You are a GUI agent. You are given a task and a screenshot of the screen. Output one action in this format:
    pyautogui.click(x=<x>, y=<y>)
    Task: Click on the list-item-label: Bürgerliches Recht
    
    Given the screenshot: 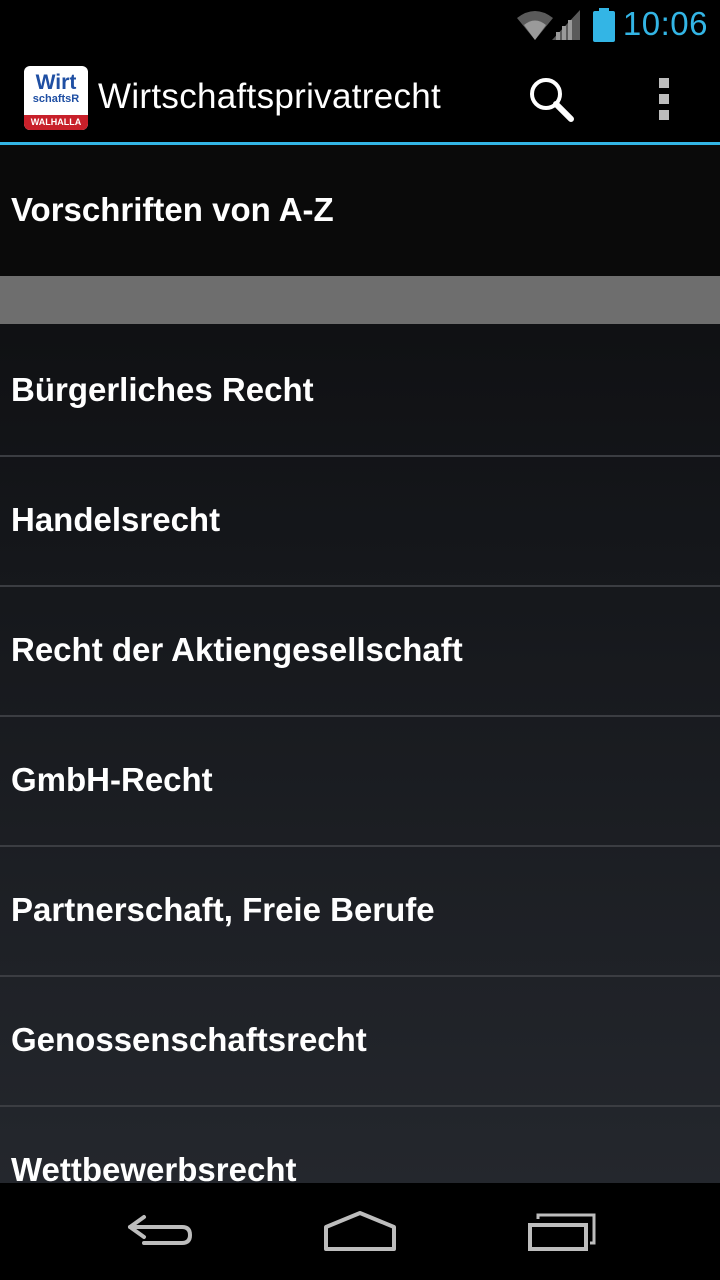 What is the action you would take?
    pyautogui.click(x=162, y=389)
    